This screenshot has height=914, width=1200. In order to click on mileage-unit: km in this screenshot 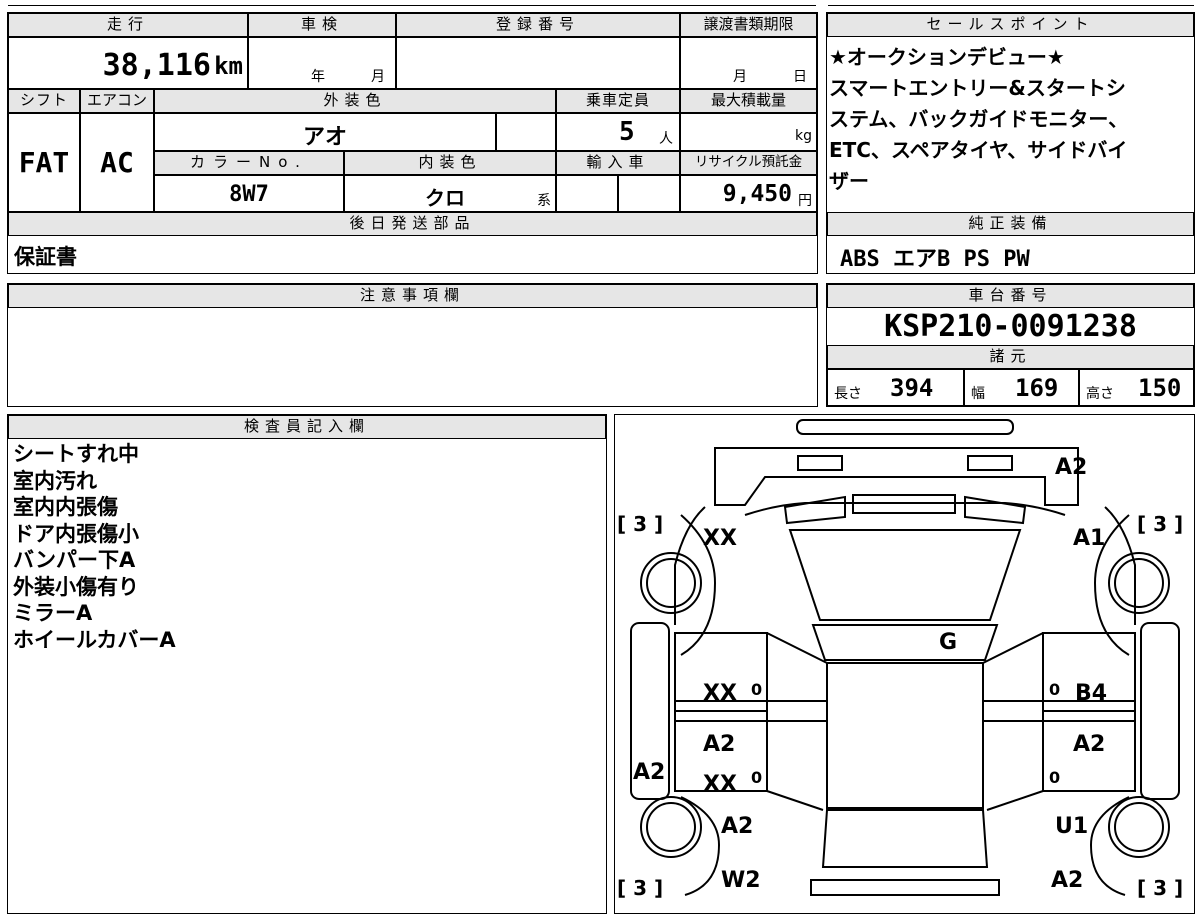, I will do `click(228, 66)`.